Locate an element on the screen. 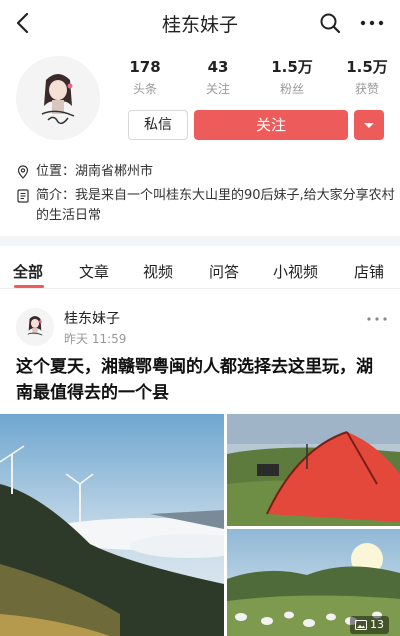  profile-avatar is located at coordinates (58, 98).